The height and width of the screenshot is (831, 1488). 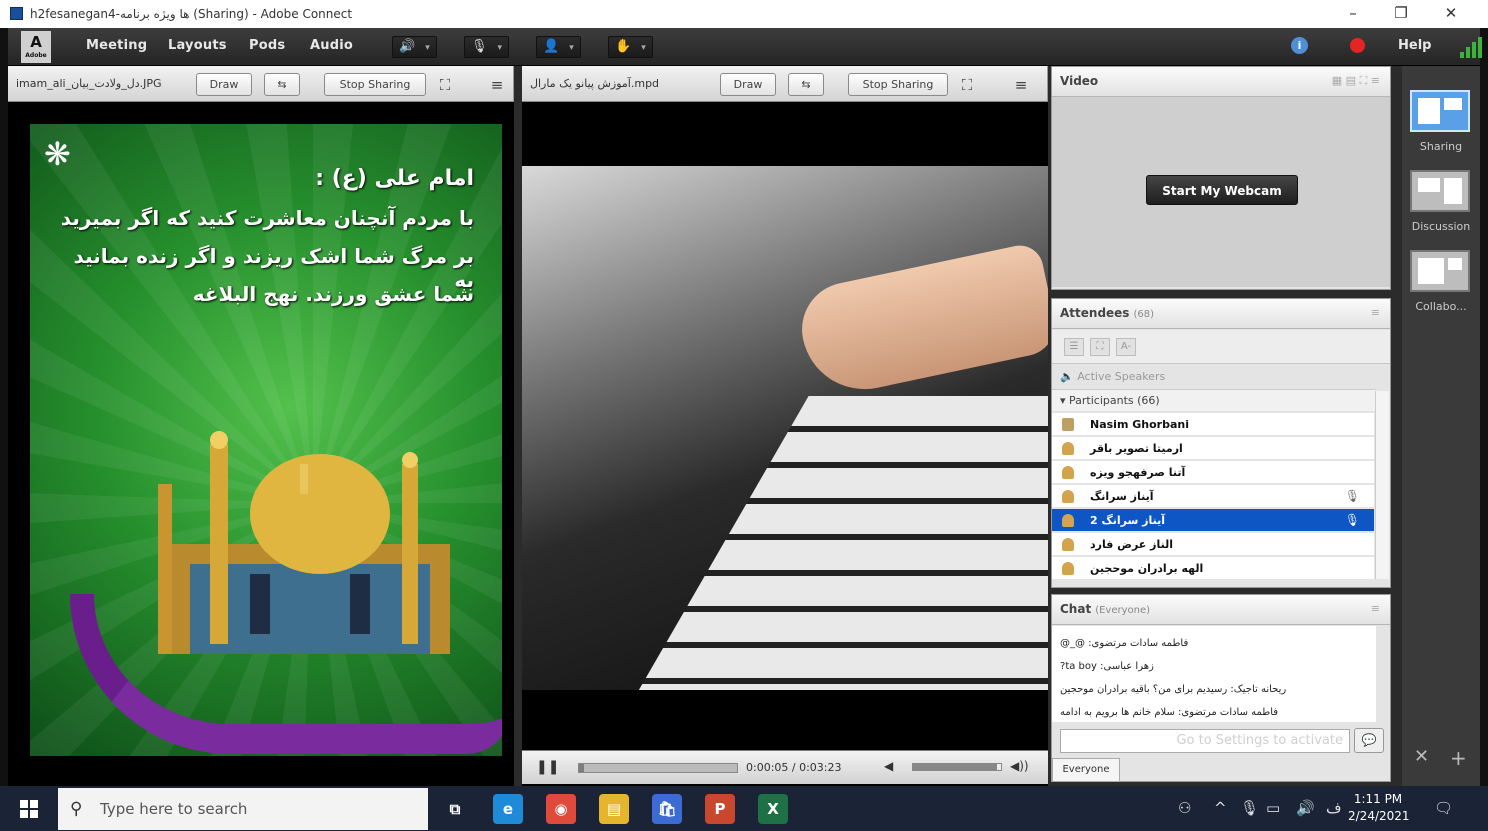 I want to click on attendees-title: Attendees, so click(x=1095, y=313).